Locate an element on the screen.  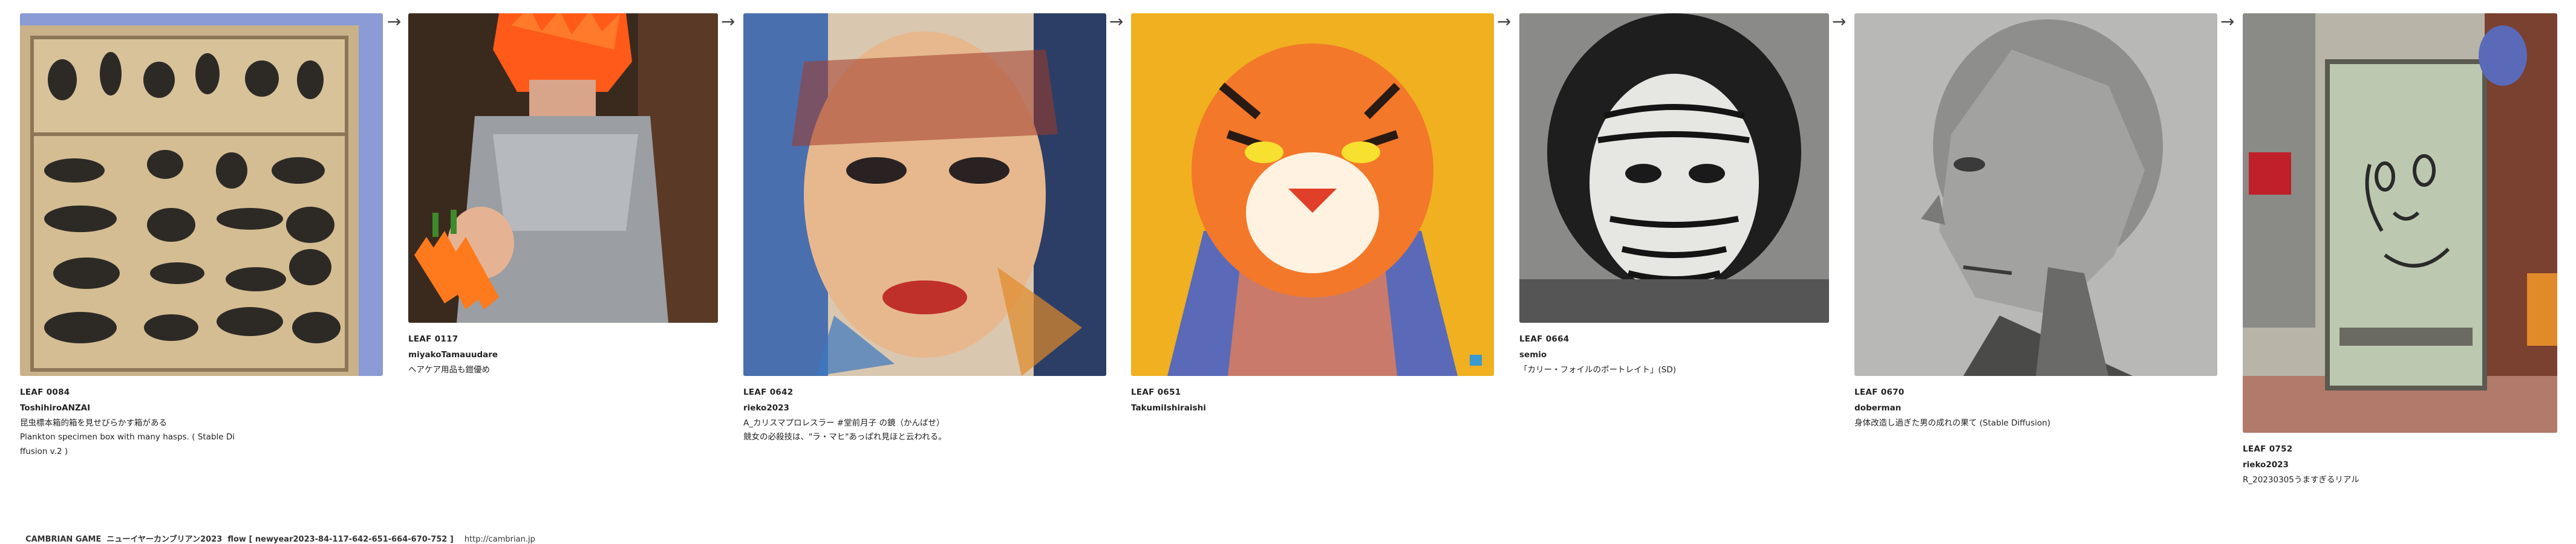
leaf-author: ToshihiroANZAI is located at coordinates (201, 408).